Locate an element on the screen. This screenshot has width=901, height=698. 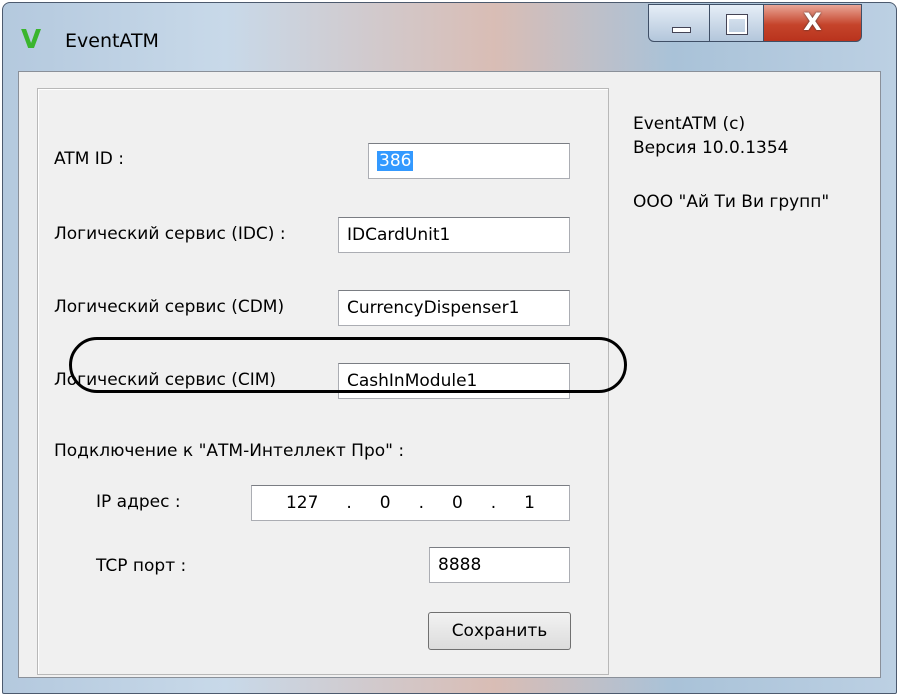
ip-label: IP адрес : is located at coordinates (138, 502).